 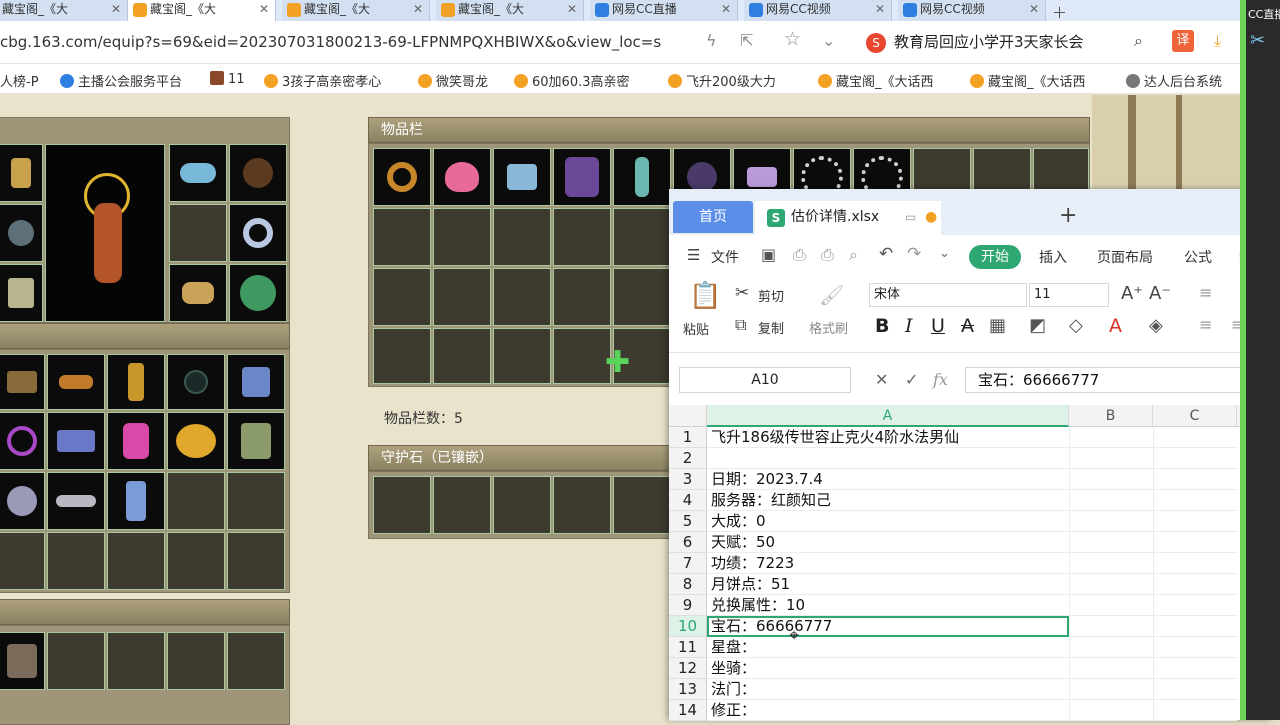 What do you see at coordinates (688, 584) in the screenshot?
I see `row-header: 8` at bounding box center [688, 584].